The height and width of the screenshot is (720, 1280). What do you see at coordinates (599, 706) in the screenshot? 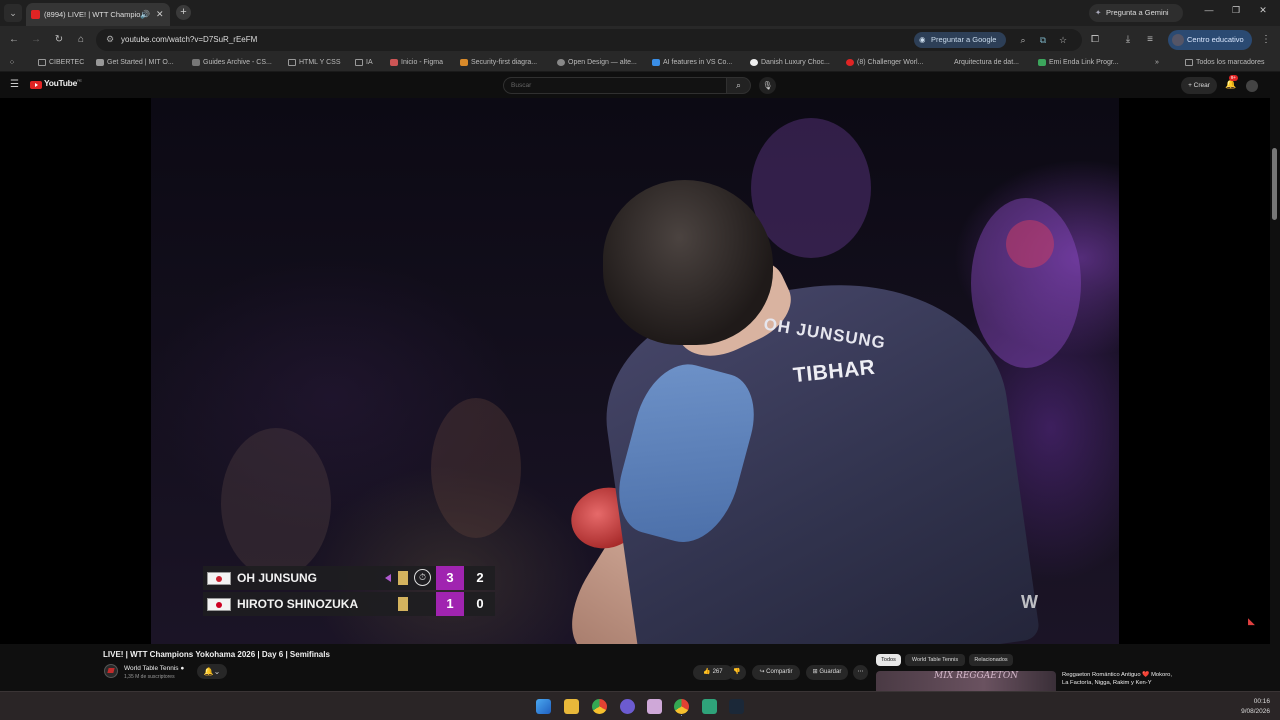
I see `chrome-icon` at bounding box center [599, 706].